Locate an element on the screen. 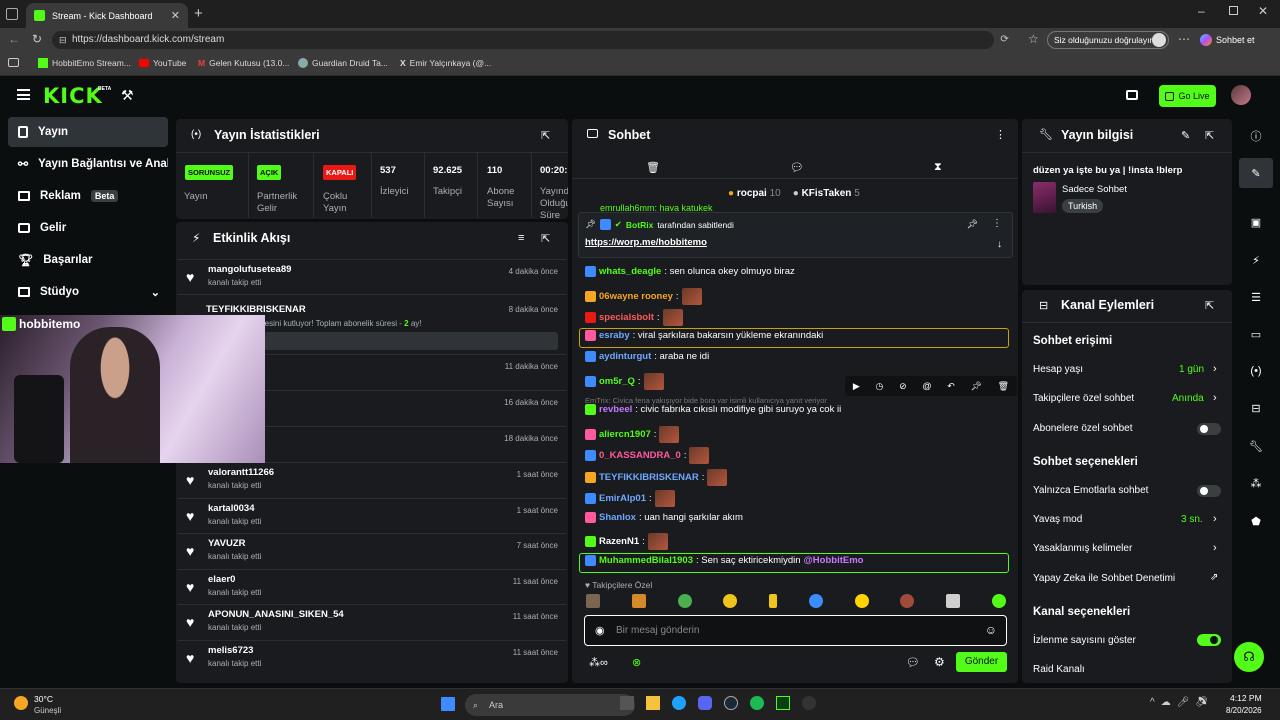 The width and height of the screenshot is (1280, 720). support-button: ☊ is located at coordinates (1249, 657).